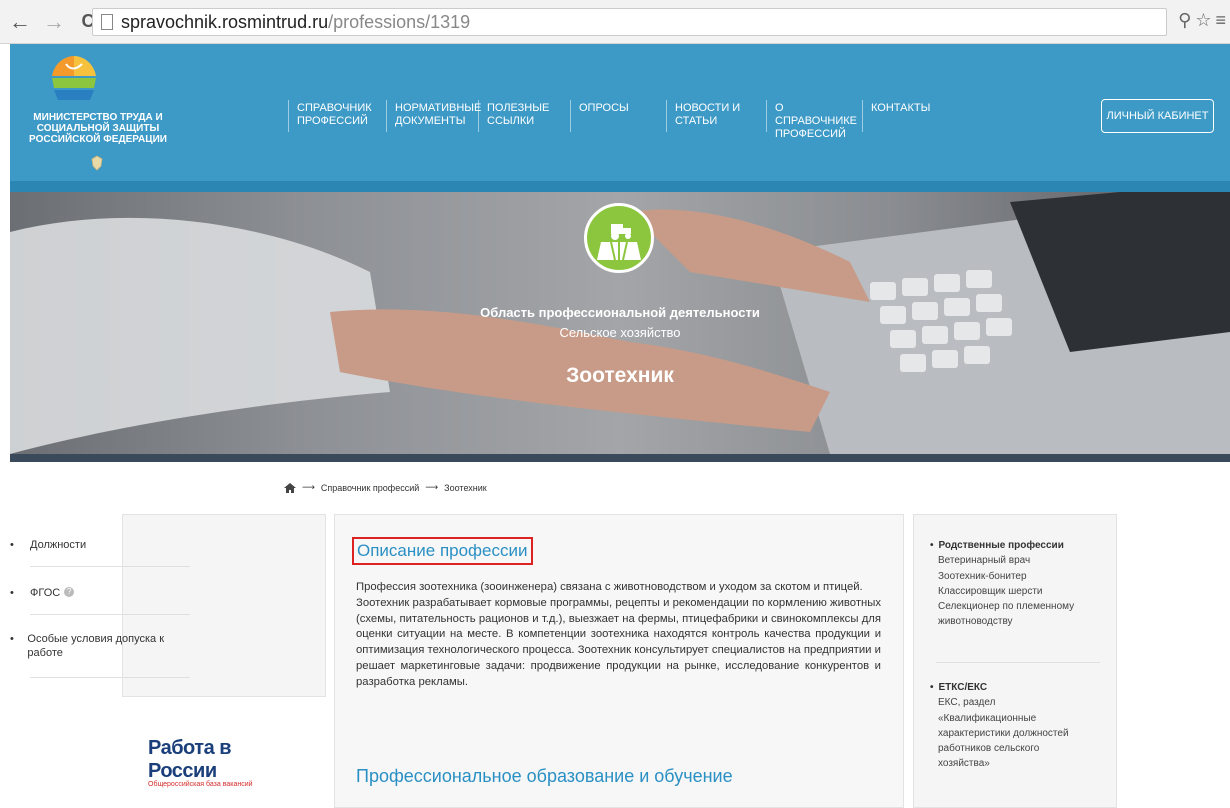 This screenshot has height=808, width=1230. I want to click on hero-area-label: Область профессиональной деятельности, so click(620, 312).